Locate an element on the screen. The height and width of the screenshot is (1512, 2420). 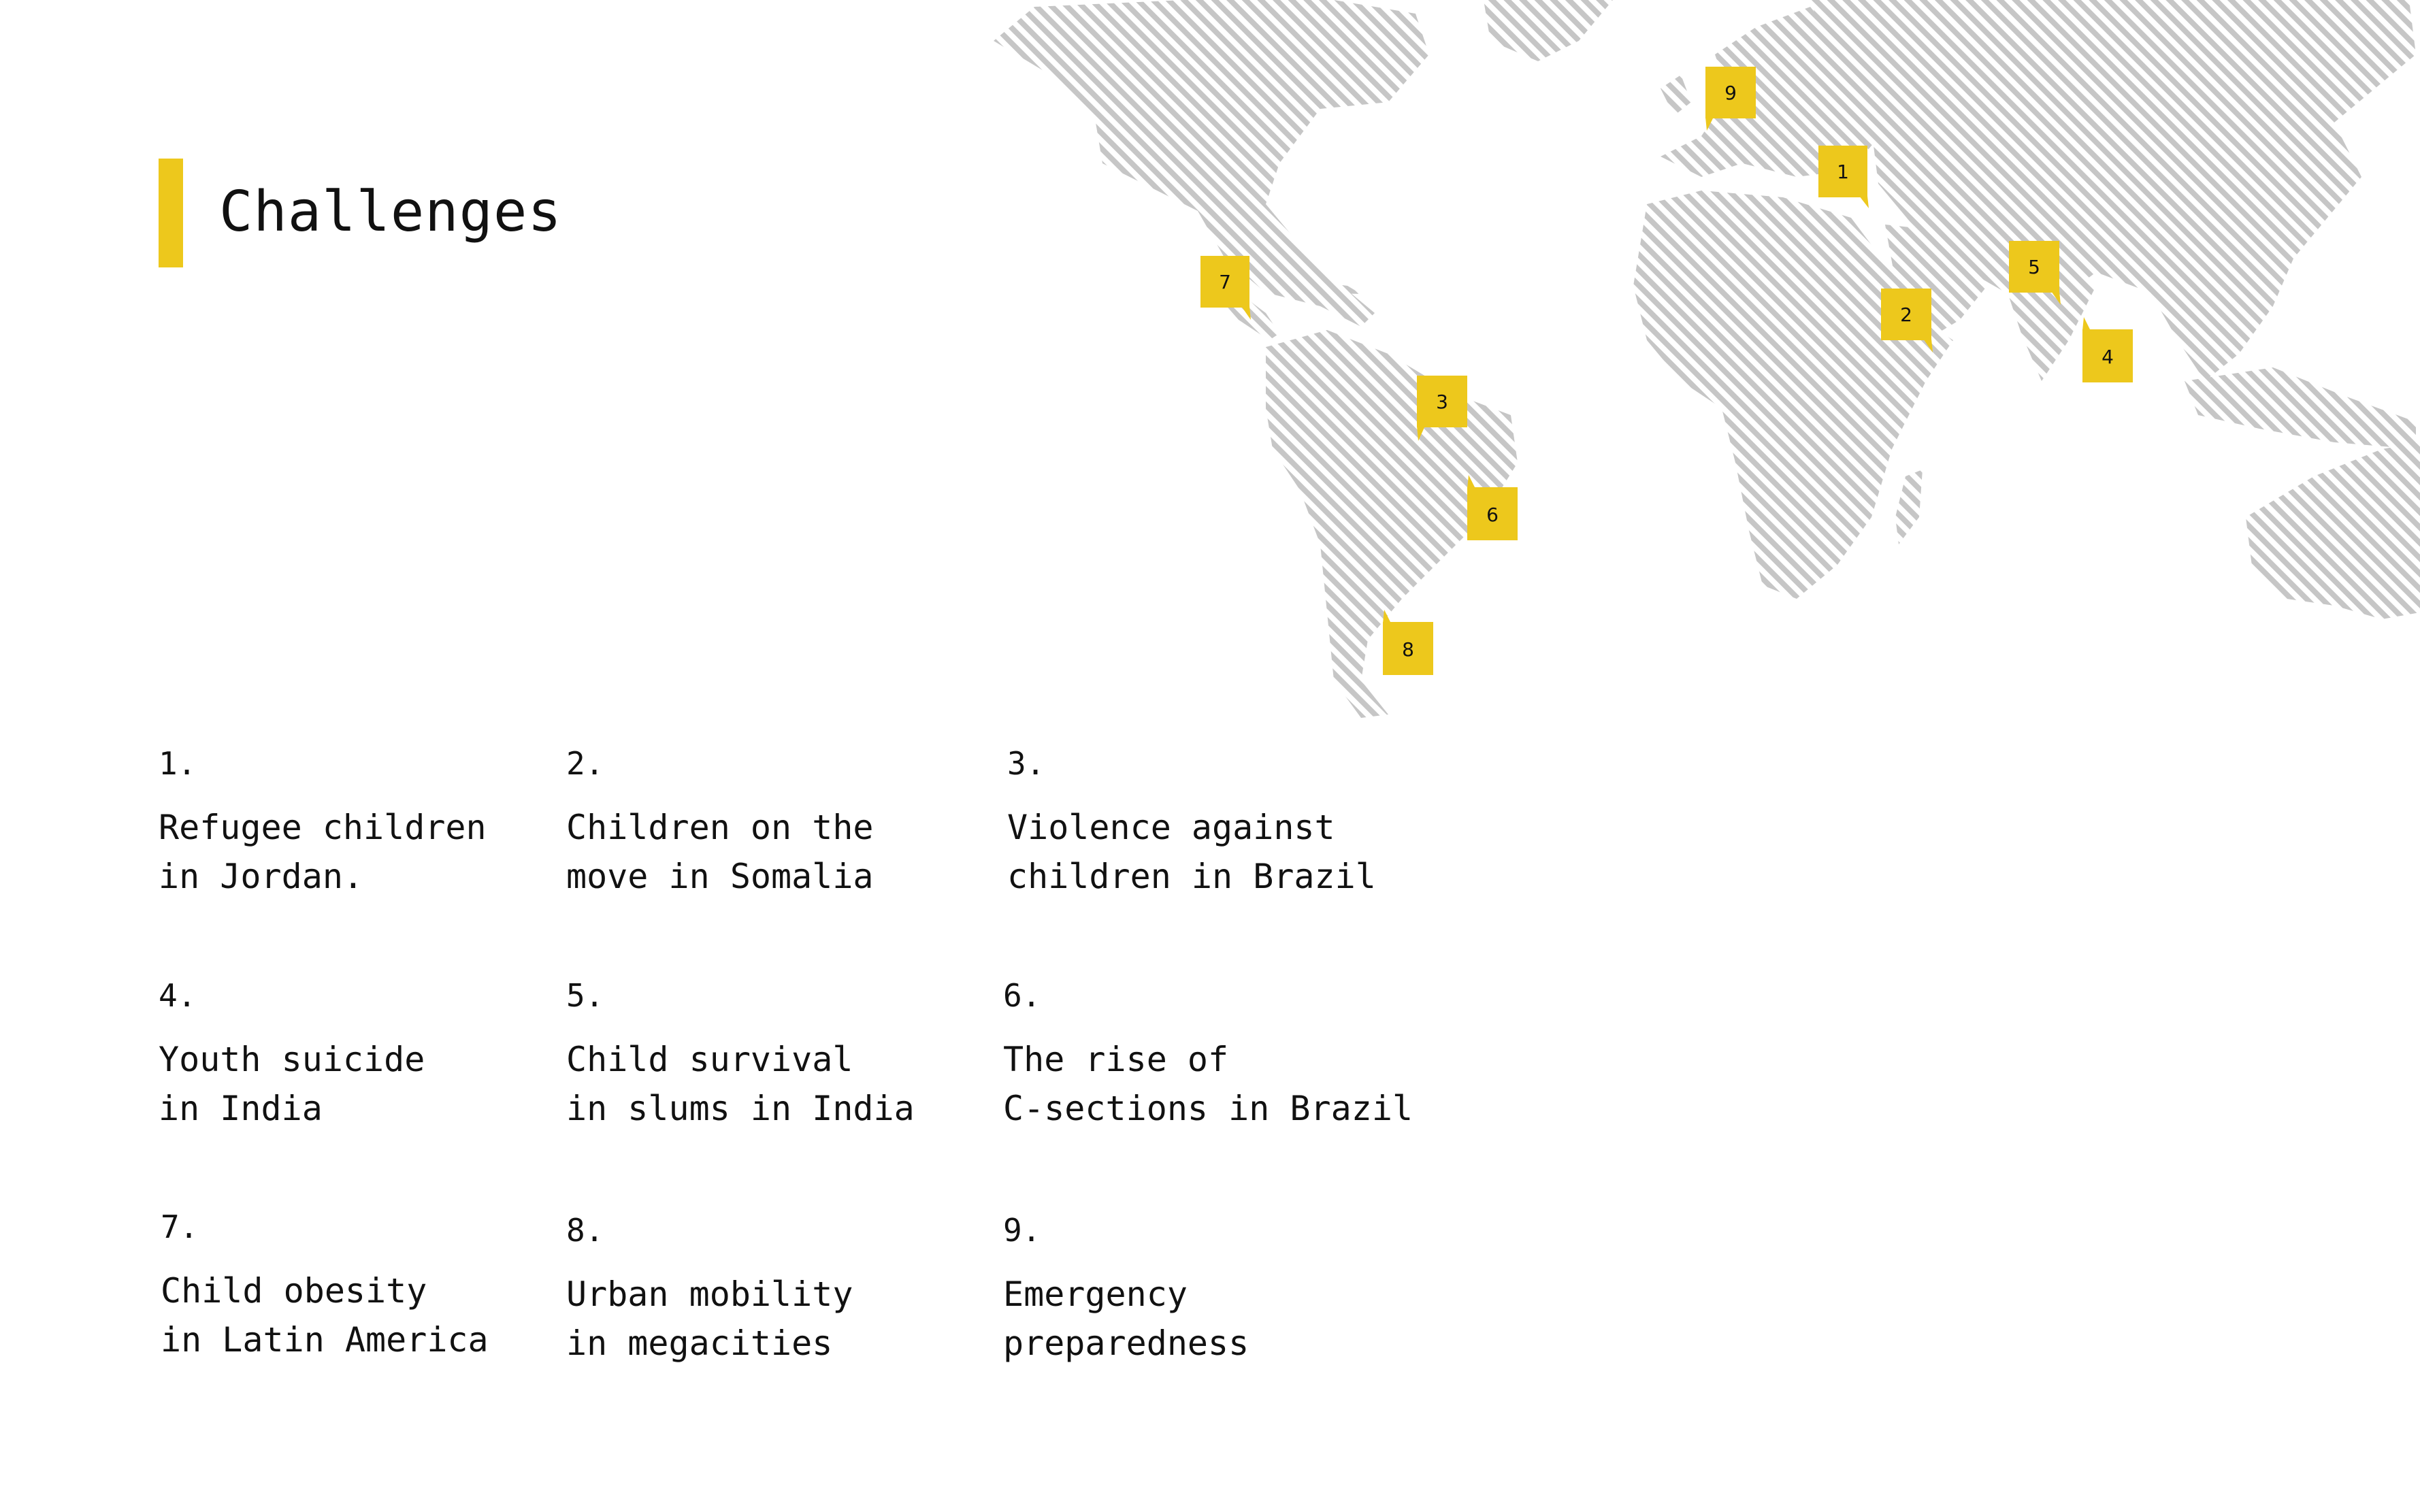
marker-8-label: 8 is located at coordinates (1408, 649).